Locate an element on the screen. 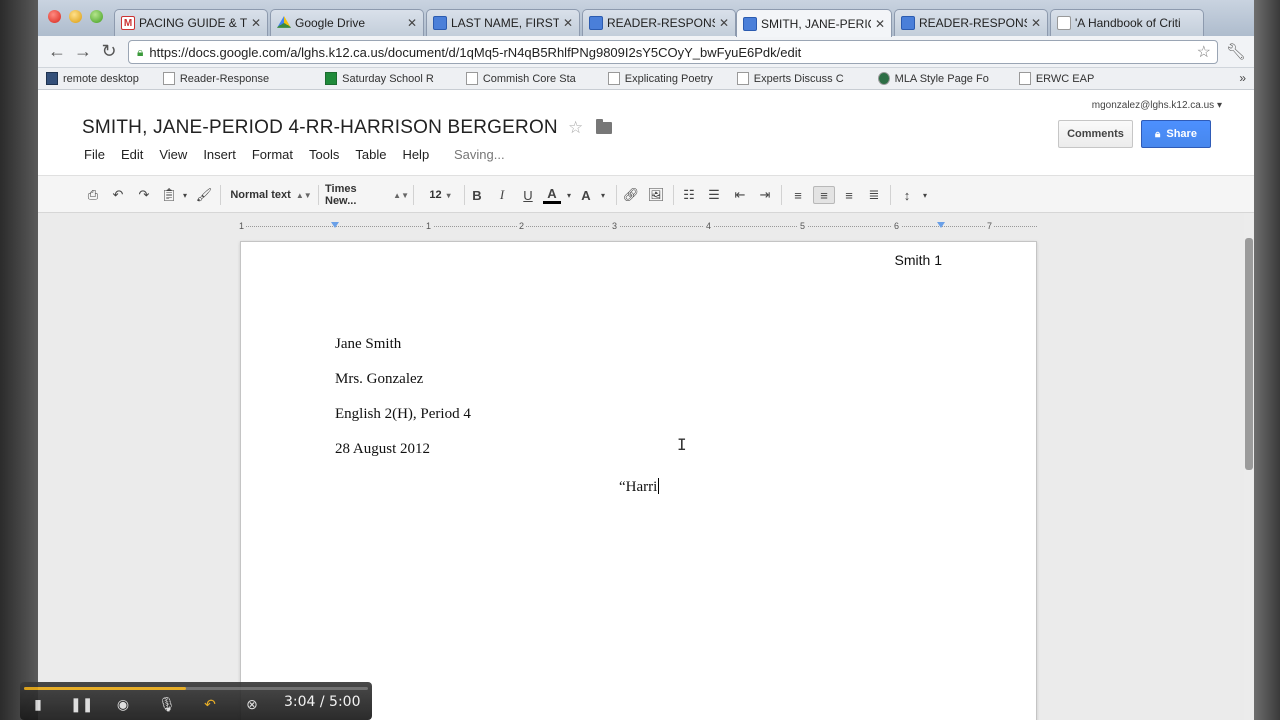 Image resolution: width=1280 pixels, height=720 pixels. image-icon: 🖼︎ is located at coordinates (656, 195).